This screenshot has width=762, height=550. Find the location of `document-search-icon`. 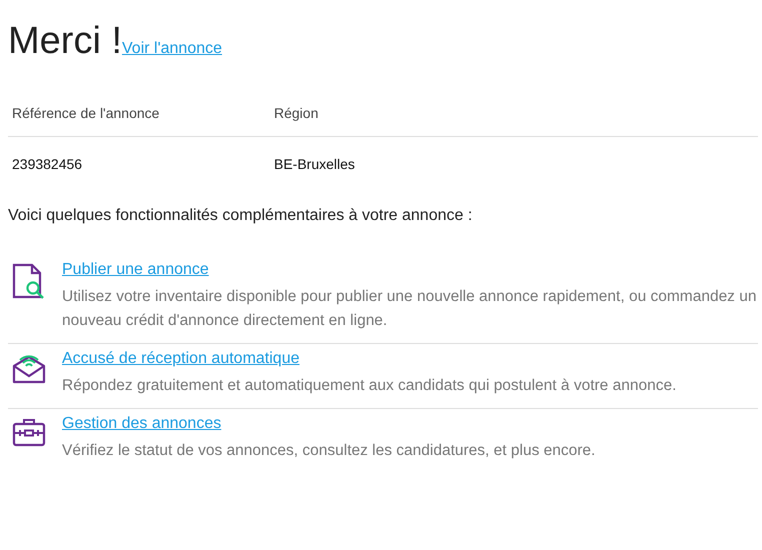

document-search-icon is located at coordinates (29, 281).